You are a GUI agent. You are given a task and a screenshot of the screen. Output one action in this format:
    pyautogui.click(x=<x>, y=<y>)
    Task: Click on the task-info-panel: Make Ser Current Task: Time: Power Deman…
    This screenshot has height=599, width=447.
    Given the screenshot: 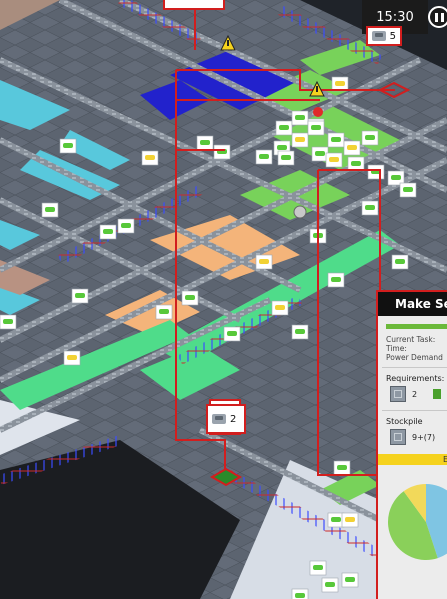 What is the action you would take?
    pyautogui.click(x=411, y=444)
    